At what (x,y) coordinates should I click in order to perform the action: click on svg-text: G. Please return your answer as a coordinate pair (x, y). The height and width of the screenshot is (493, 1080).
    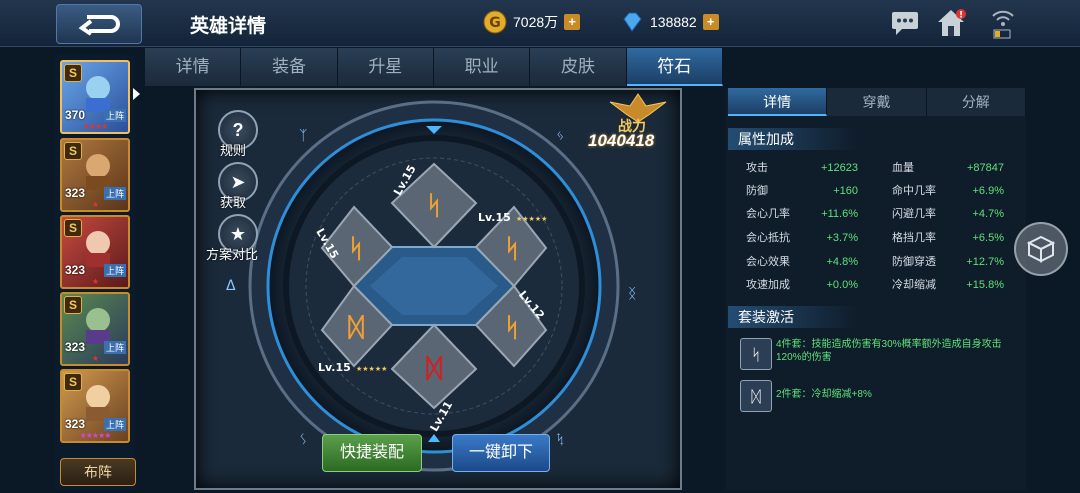
    Looking at the image, I should click on (495, 23).